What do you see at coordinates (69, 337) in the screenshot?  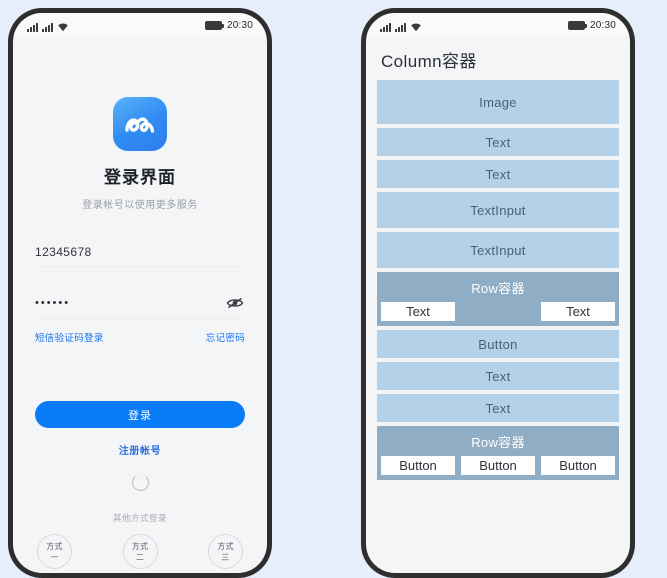 I see `sms-login-link: 短信验证码登录` at bounding box center [69, 337].